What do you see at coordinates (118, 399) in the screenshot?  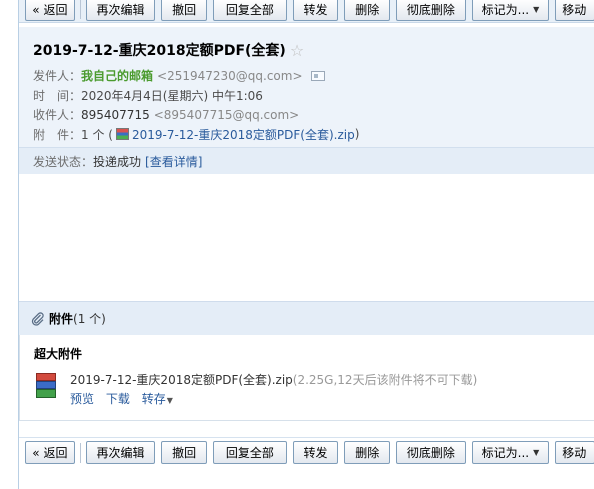 I see `download-link: 下载` at bounding box center [118, 399].